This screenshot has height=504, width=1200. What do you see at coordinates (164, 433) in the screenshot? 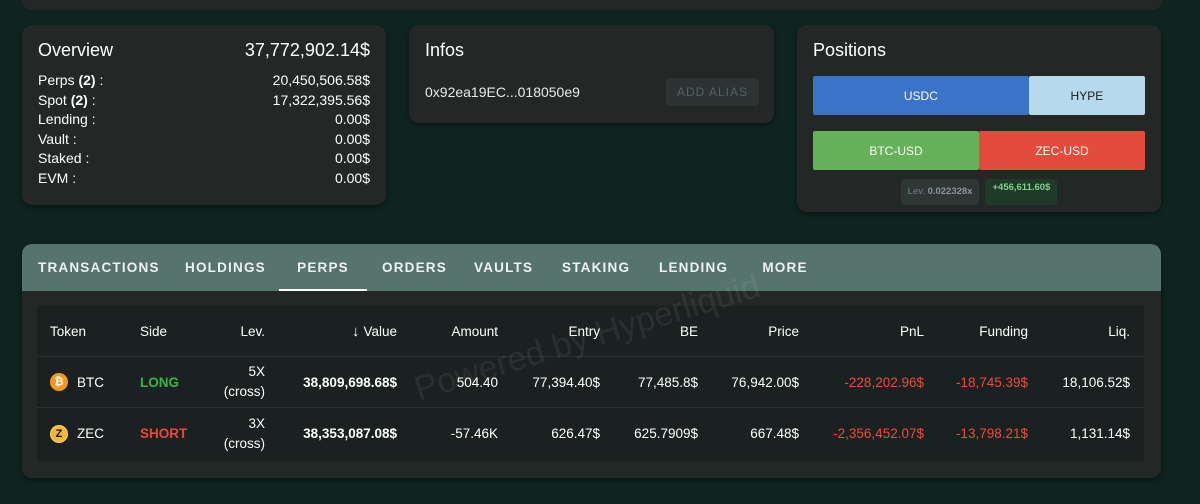
I see `side-badge: SHORT` at bounding box center [164, 433].